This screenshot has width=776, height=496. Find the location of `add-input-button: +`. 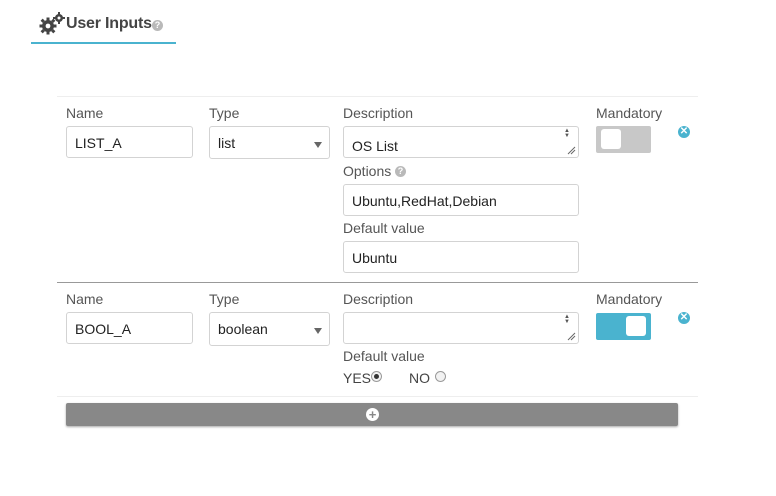

add-input-button: + is located at coordinates (372, 414).